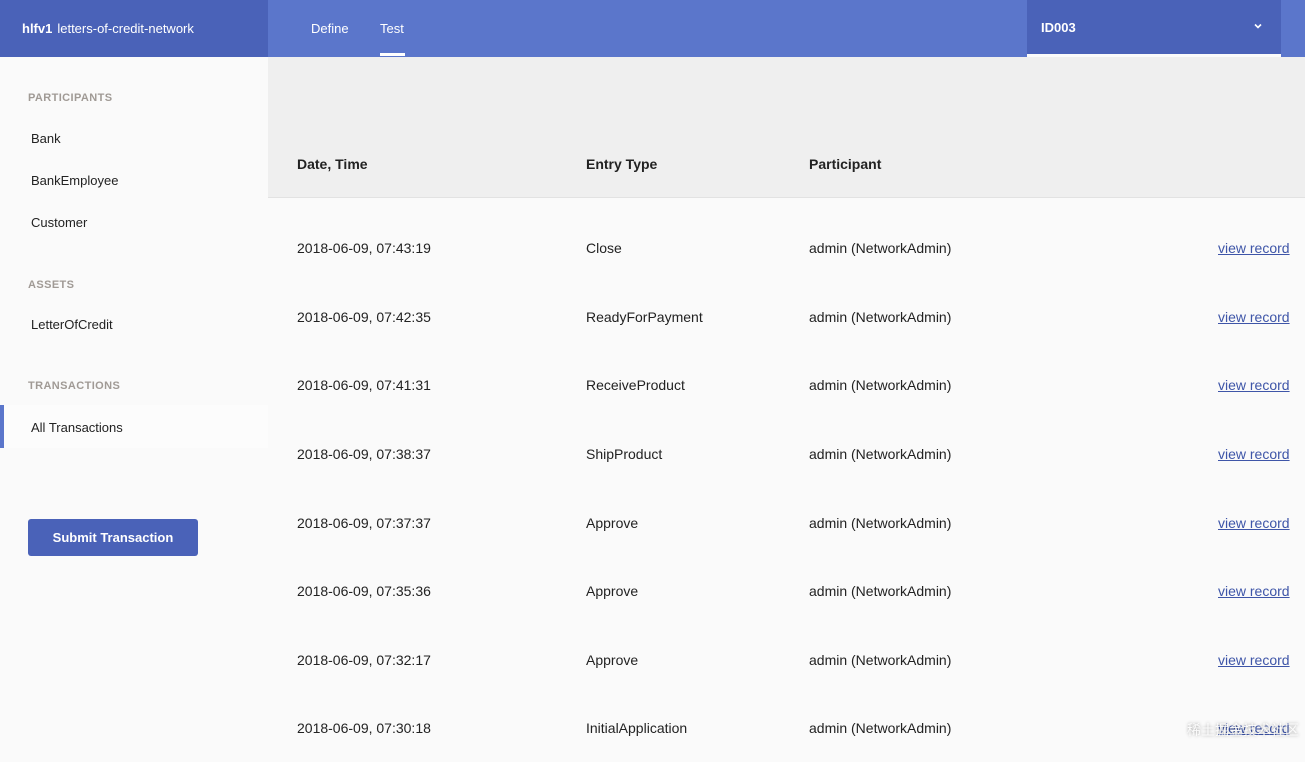 The image size is (1305, 762). Describe the element at coordinates (70, 98) in the screenshot. I see `participants-section-title: PARTICIPANTS` at that location.